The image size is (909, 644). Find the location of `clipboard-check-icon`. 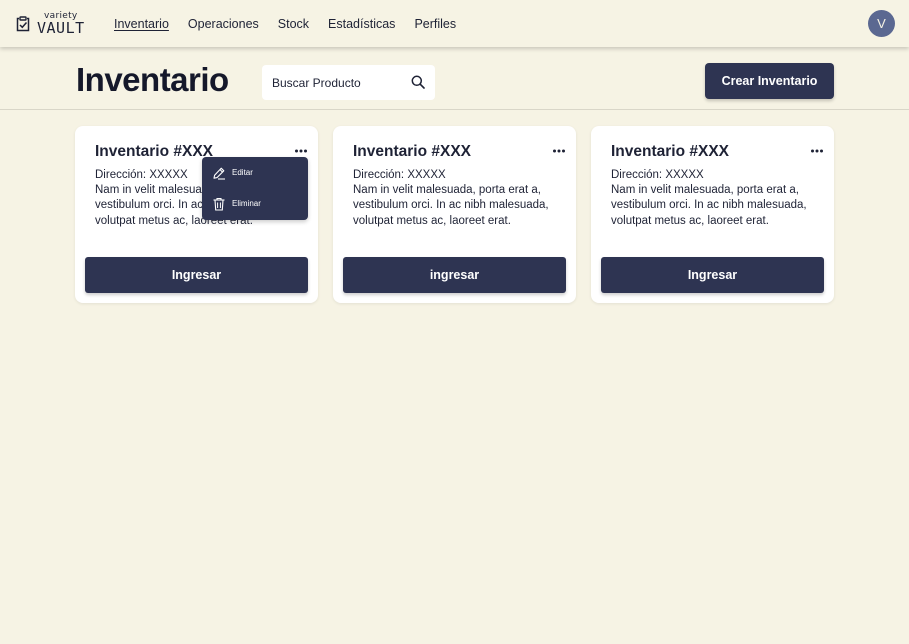

clipboard-check-icon is located at coordinates (23, 24).